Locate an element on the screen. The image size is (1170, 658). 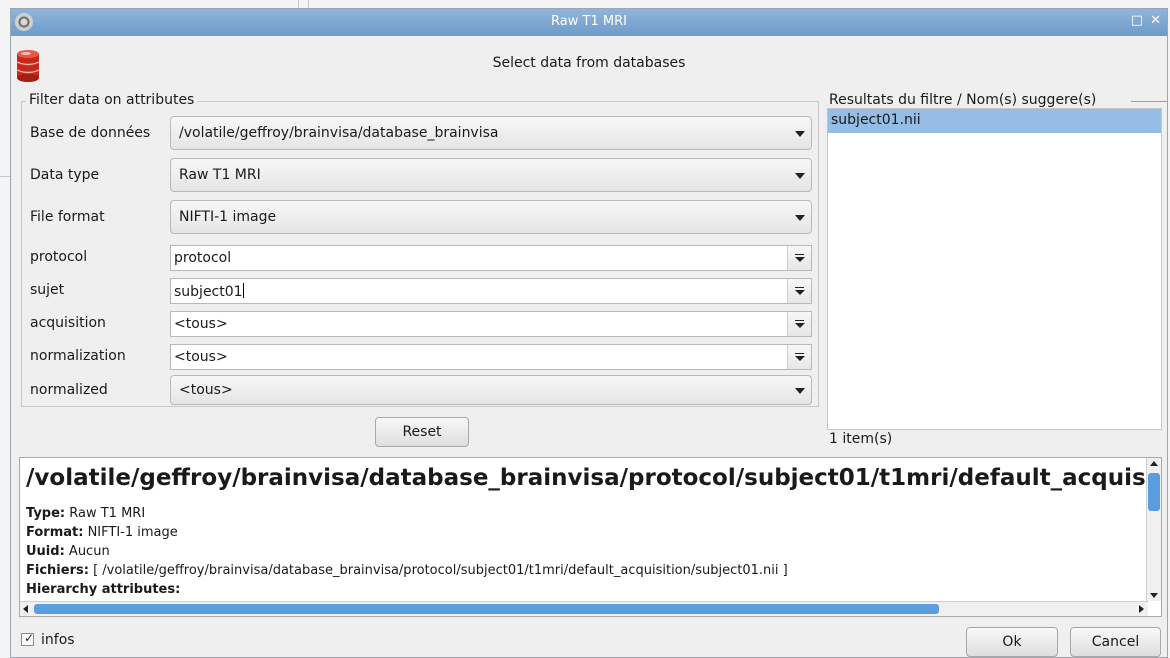
info-format-label: Format: is located at coordinates (55, 532).